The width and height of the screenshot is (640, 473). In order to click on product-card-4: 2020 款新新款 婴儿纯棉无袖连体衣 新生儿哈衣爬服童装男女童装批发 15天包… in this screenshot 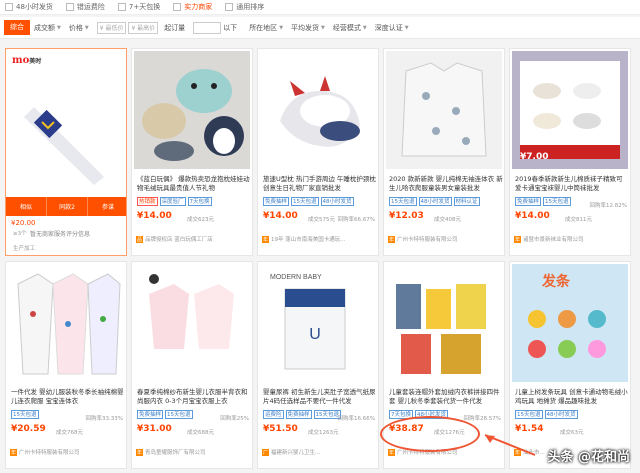, I will do `click(444, 152)`.